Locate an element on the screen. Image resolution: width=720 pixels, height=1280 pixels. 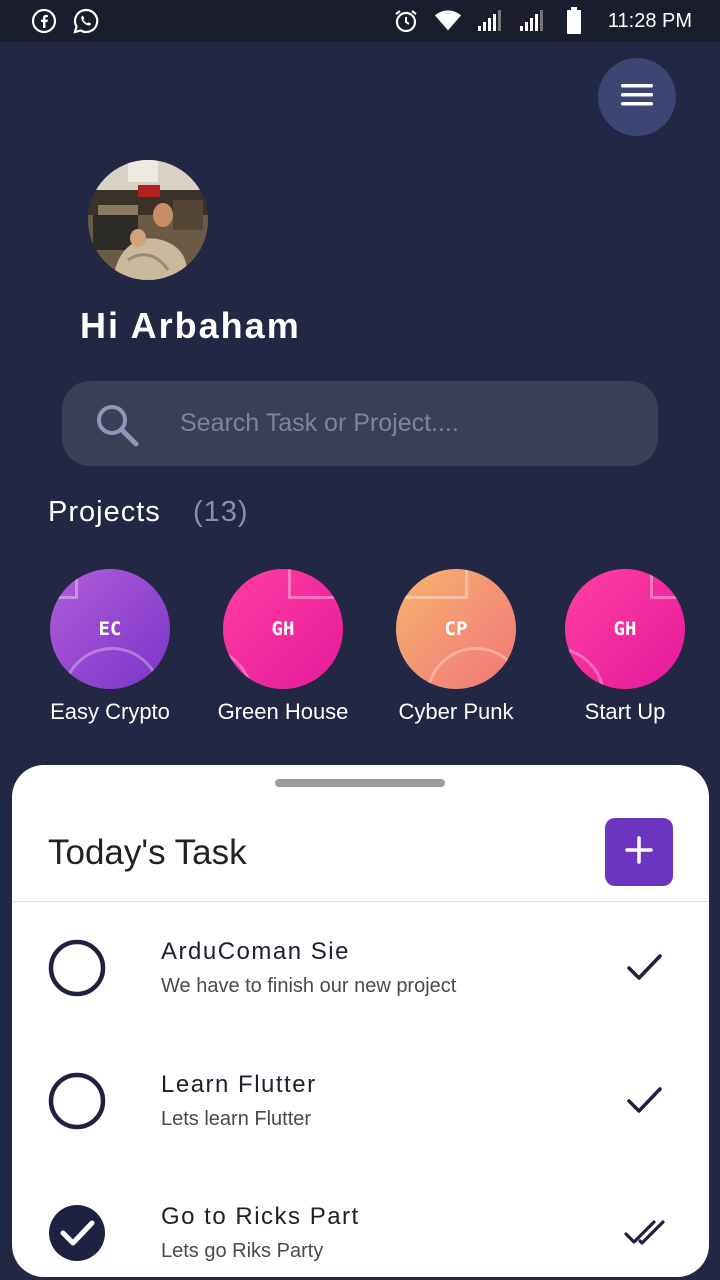
add-task-button is located at coordinates (639, 852).